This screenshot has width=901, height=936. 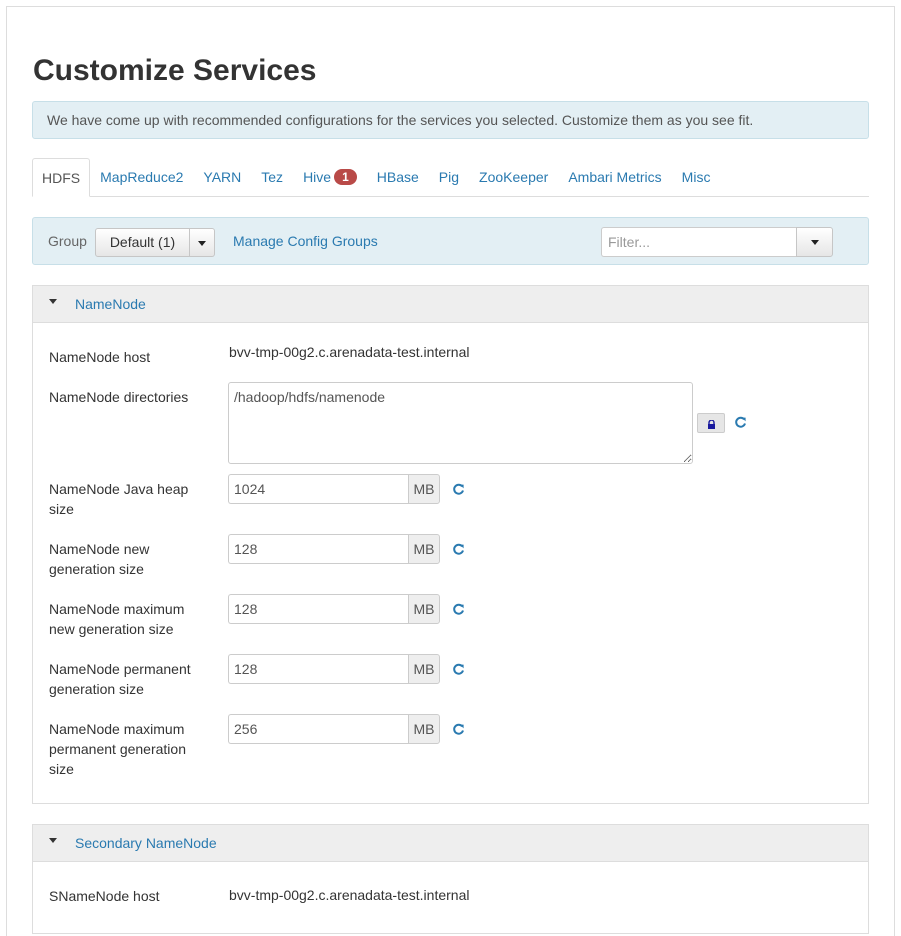 I want to click on lock-icon, so click(x=711, y=424).